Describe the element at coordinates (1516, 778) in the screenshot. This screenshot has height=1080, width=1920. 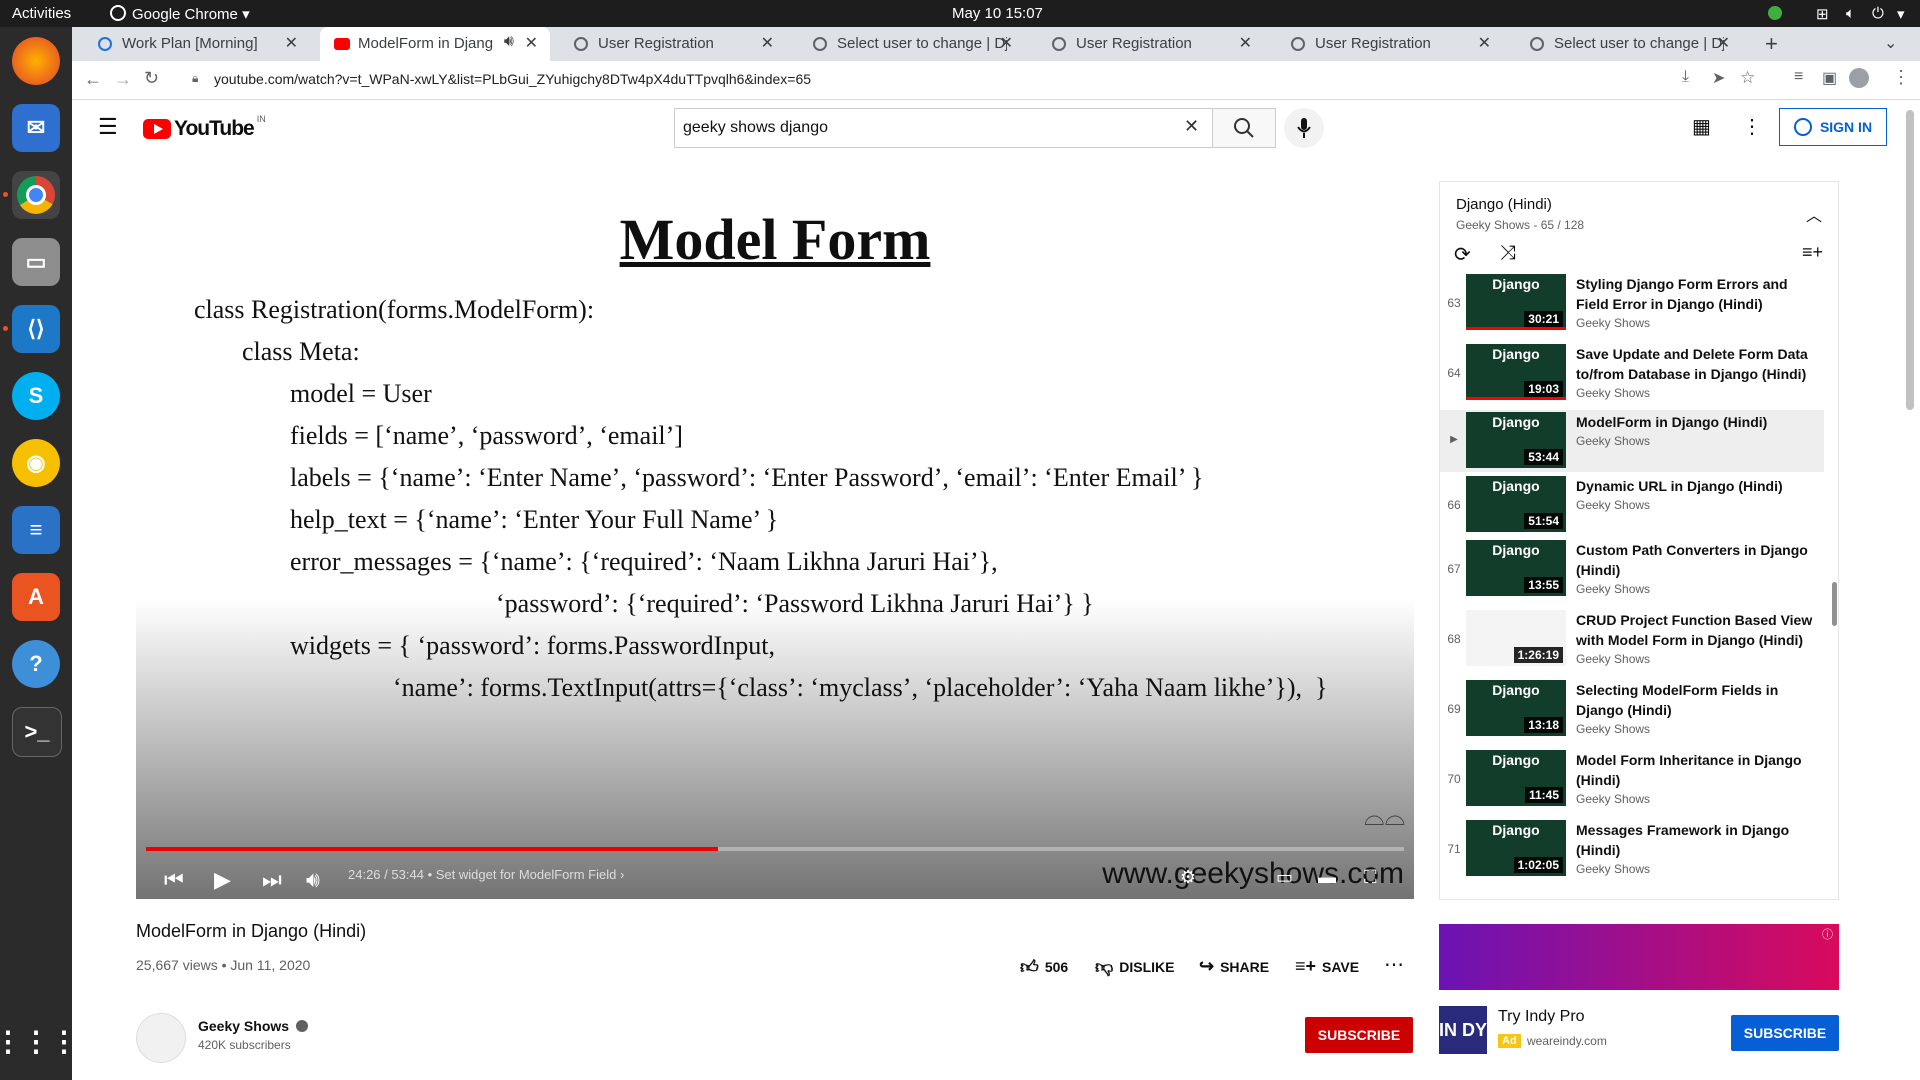
I see `video-thumbnail: Django 11:45` at that location.